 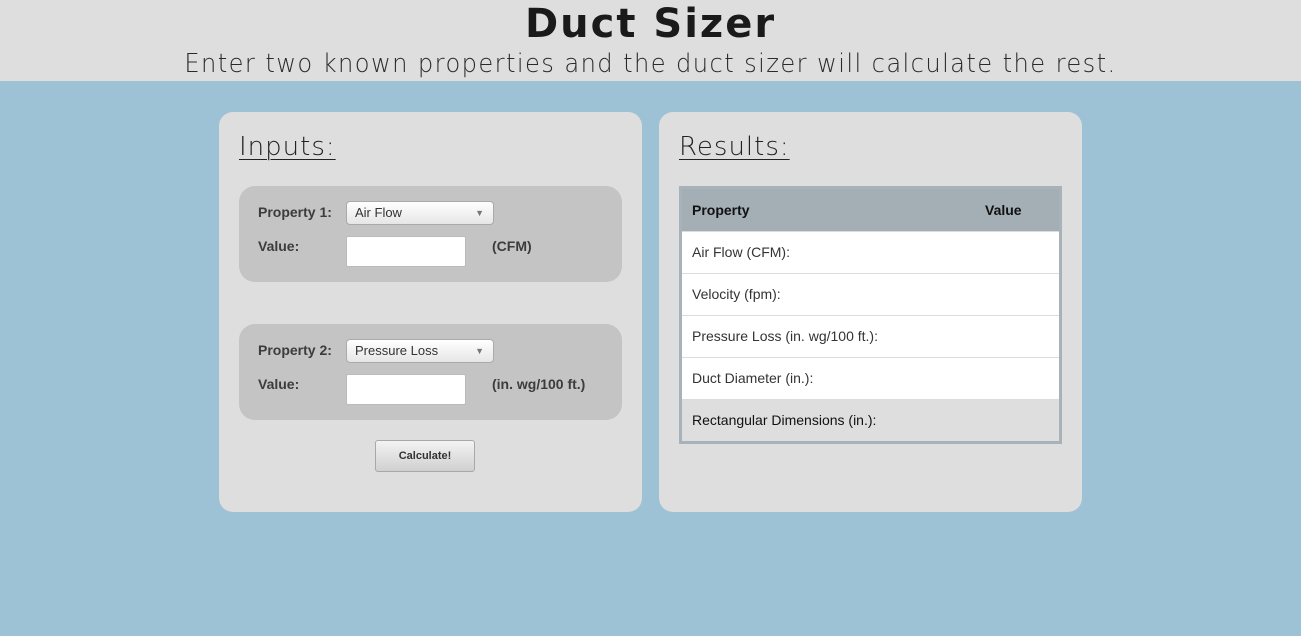 I want to click on table-row: Rectangular Dimensions (in.):, so click(x=870, y=420).